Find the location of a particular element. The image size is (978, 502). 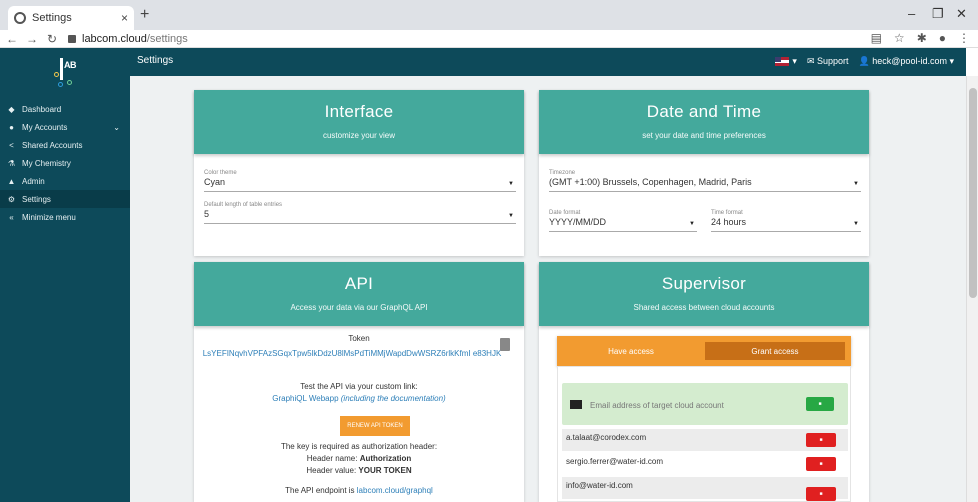

sidebar-item-minimize-menu: « Minimize menu is located at coordinates (65, 217).